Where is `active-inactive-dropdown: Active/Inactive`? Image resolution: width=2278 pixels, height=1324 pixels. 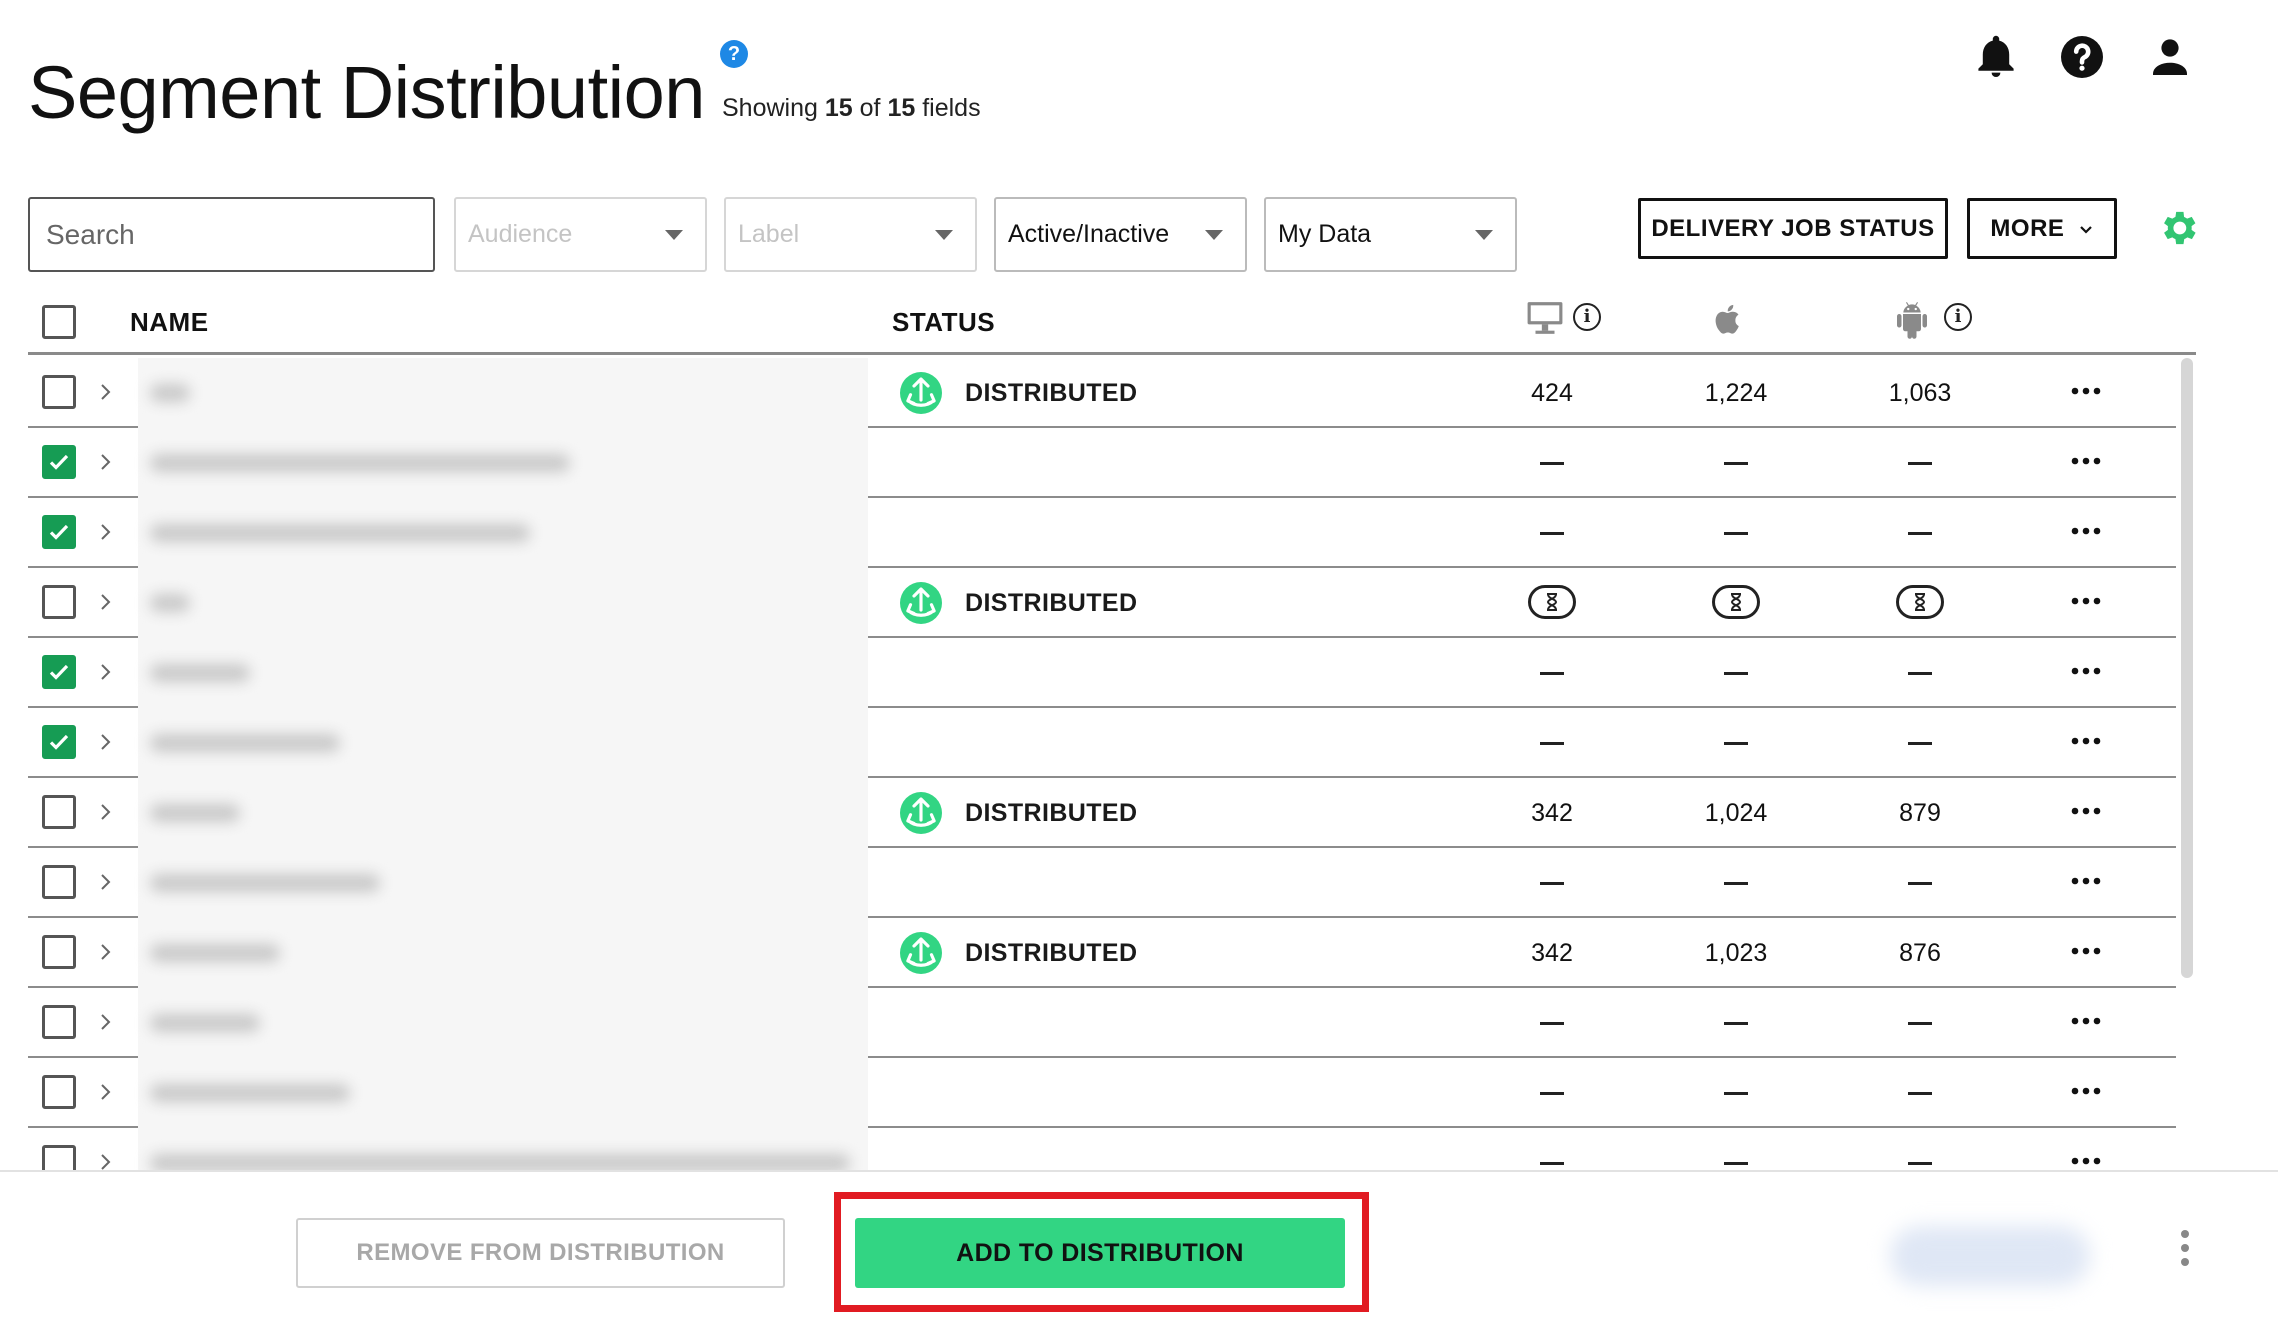
active-inactive-dropdown: Active/Inactive is located at coordinates (1120, 234).